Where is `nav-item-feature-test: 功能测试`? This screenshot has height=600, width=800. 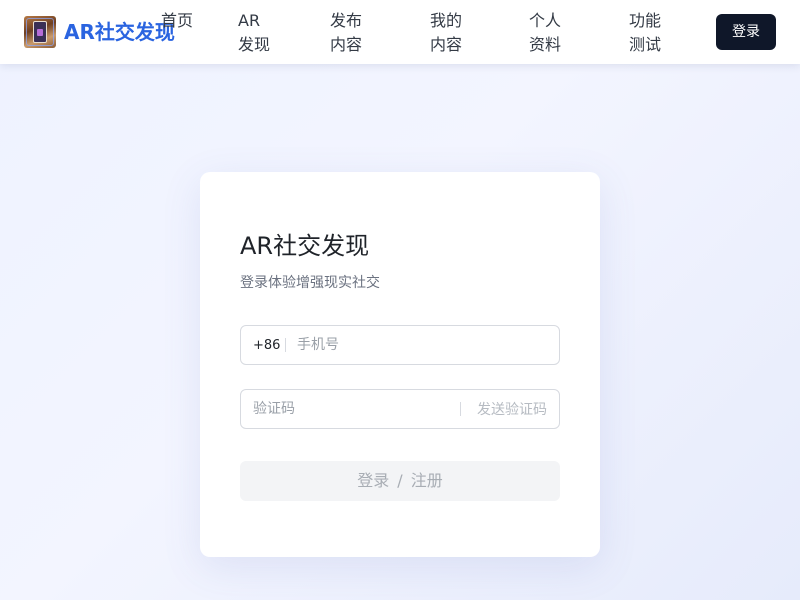
nav-item-feature-test: 功能测试 is located at coordinates (649, 33).